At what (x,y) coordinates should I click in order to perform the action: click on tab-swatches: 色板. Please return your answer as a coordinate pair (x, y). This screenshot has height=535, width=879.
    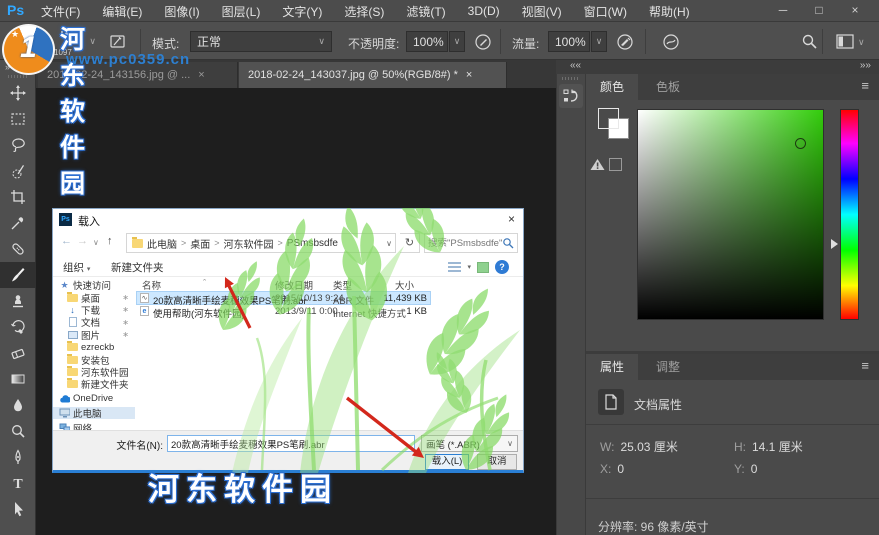
    Looking at the image, I should click on (668, 87).